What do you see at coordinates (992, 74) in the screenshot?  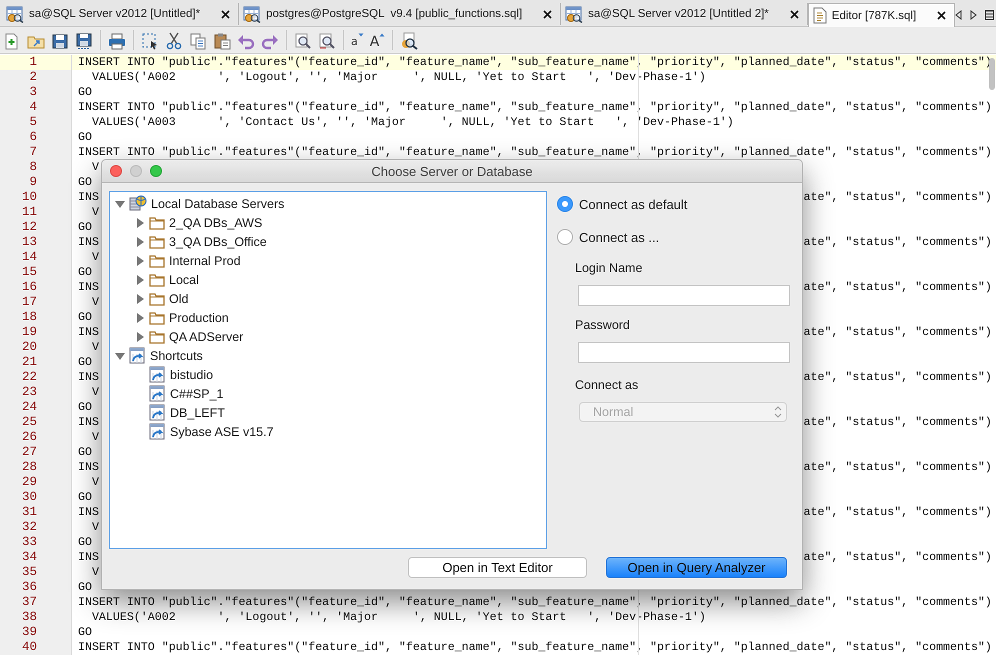 I see `scrollbar-thumb` at bounding box center [992, 74].